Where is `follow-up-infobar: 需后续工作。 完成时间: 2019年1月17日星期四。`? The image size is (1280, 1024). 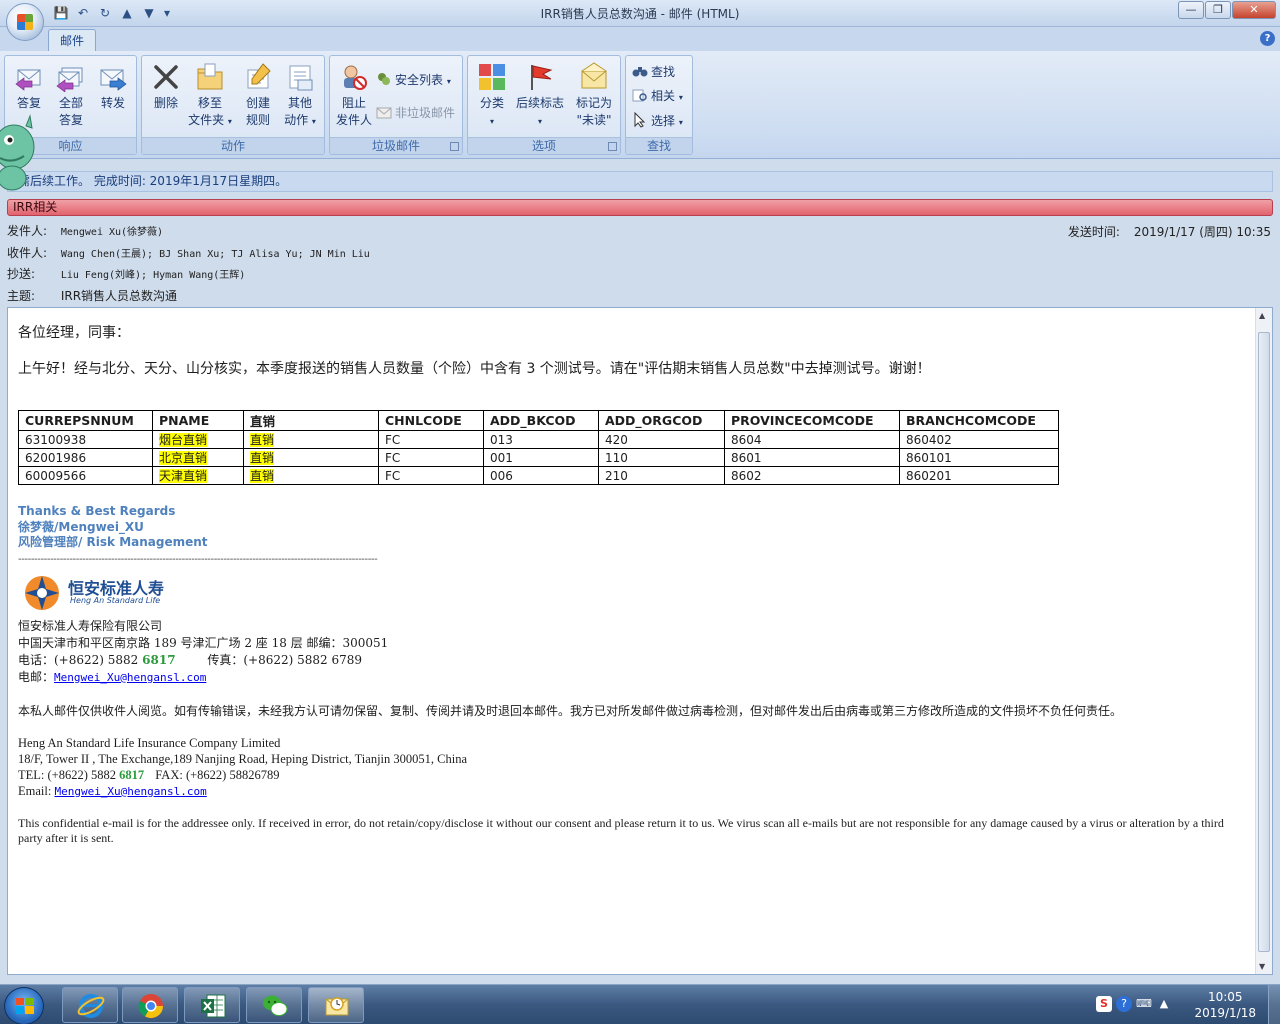 follow-up-infobar: 需后续工作。 完成时间: 2019年1月17日星期四。 is located at coordinates (640, 181).